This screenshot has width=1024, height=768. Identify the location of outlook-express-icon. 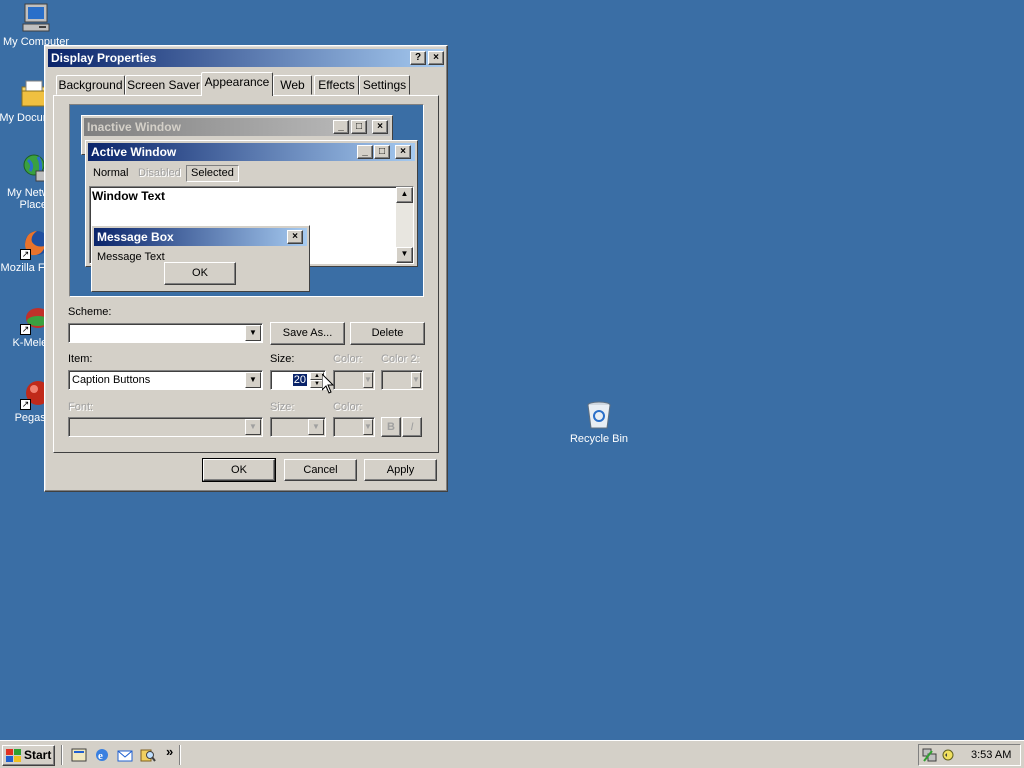
(125, 755).